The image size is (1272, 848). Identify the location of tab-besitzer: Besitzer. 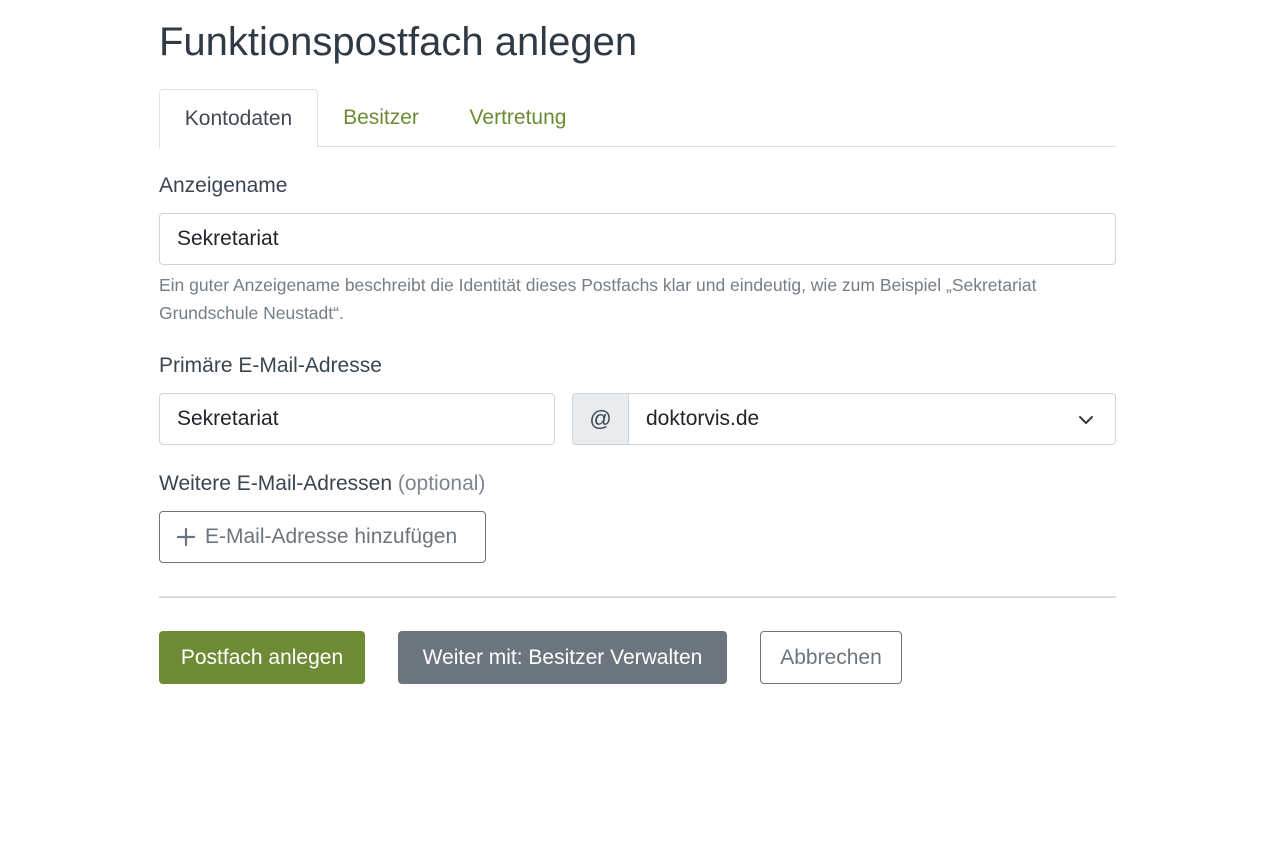
(381, 118).